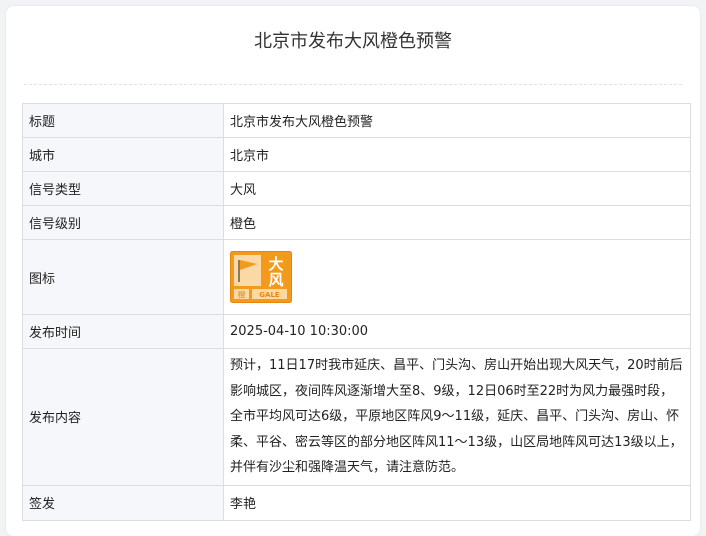 This screenshot has width=706, height=536. I want to click on row-value-title: 北京市发布大风橙色预警, so click(457, 120).